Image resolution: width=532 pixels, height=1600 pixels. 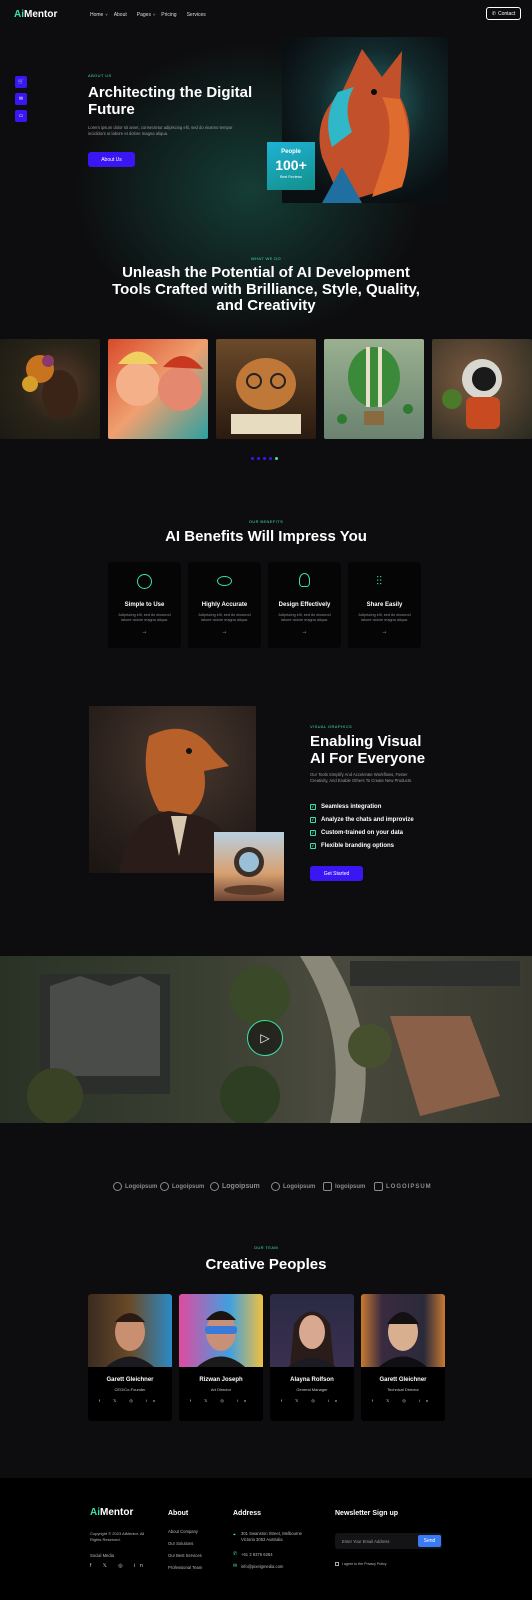 I want to click on main-nav: Home ˅ About Pages ˅ Pricing Services, so click(x=148, y=15).